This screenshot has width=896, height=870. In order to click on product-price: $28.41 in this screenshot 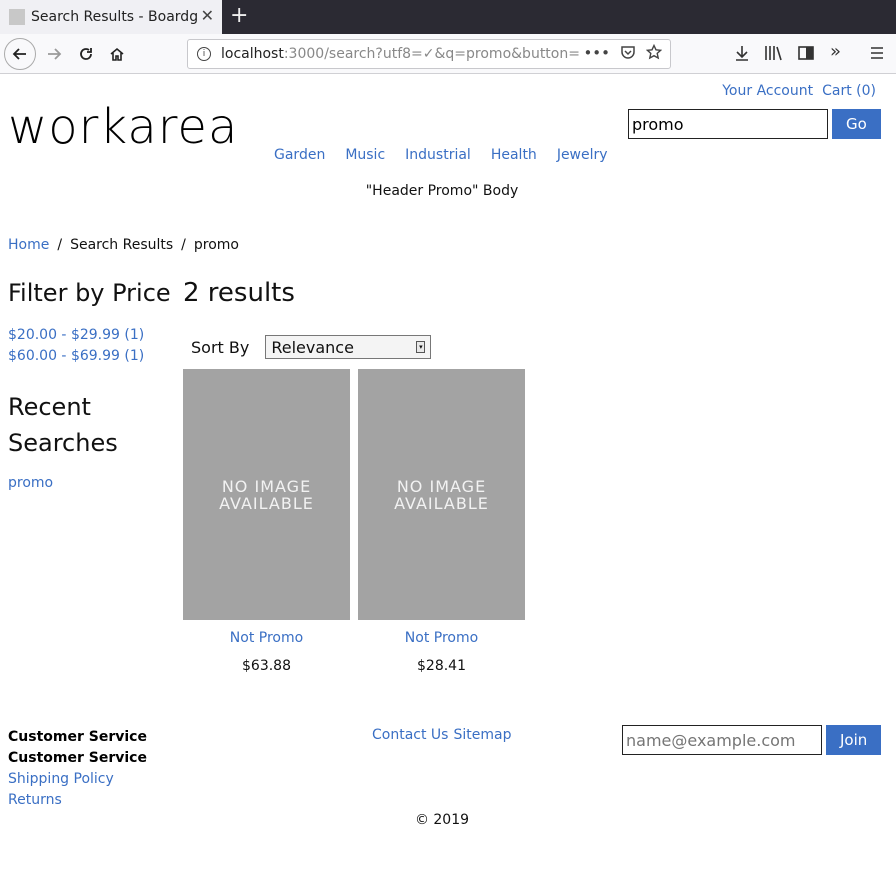, I will do `click(441, 666)`.